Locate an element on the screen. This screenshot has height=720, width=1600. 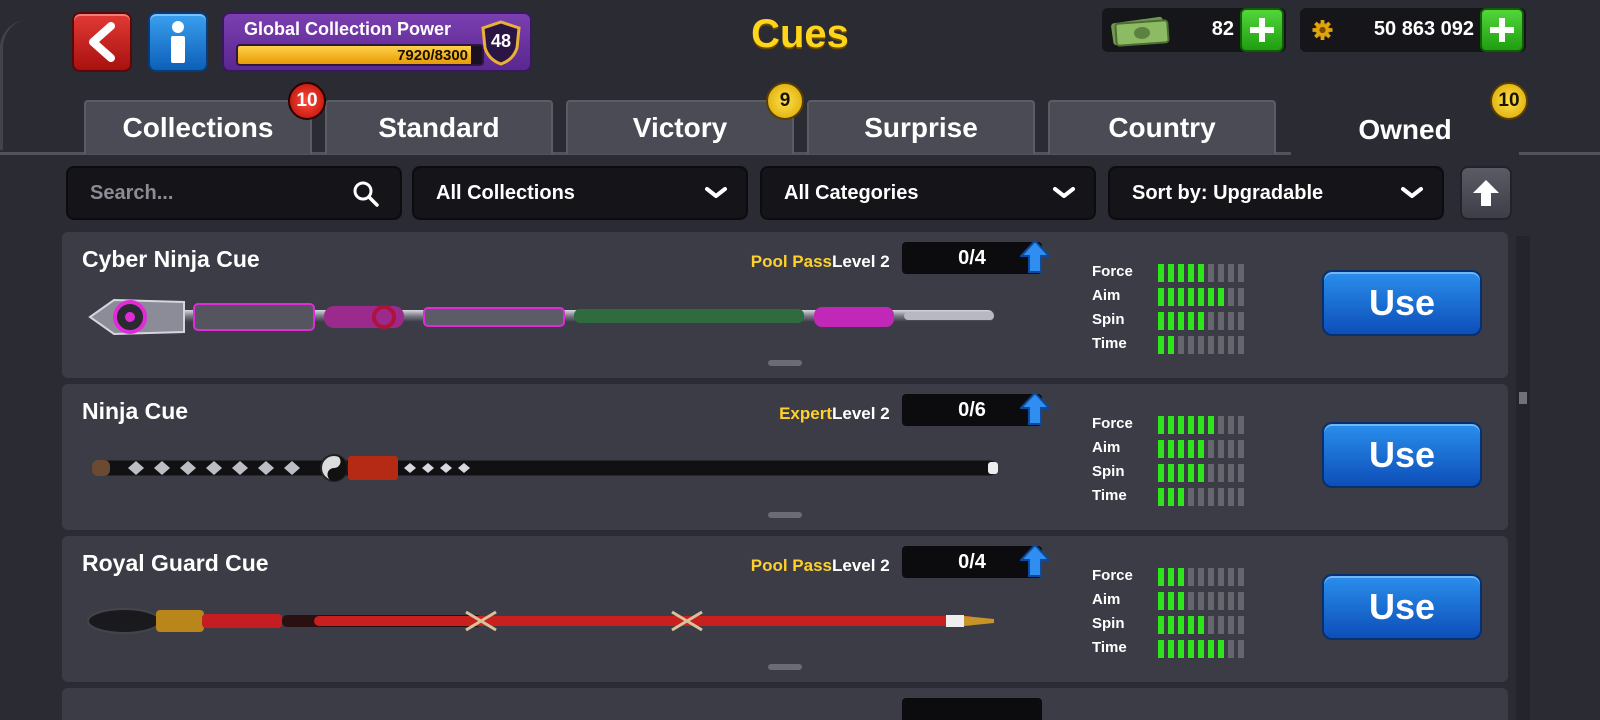
collections-dropdown-value: All Collections is located at coordinates (505, 193).